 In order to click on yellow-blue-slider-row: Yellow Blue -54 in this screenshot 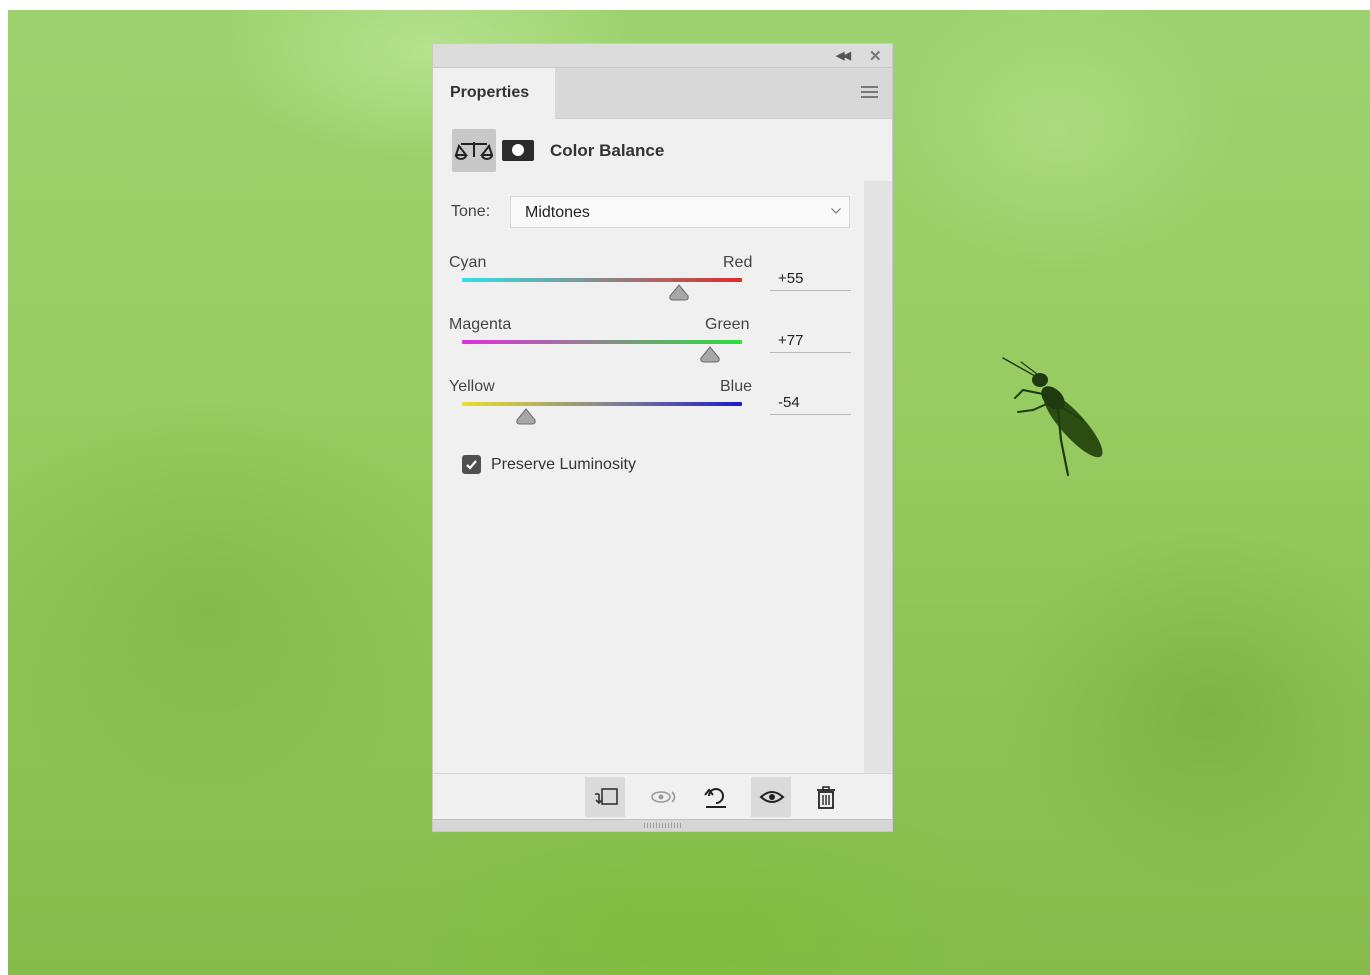, I will do `click(662, 409)`.